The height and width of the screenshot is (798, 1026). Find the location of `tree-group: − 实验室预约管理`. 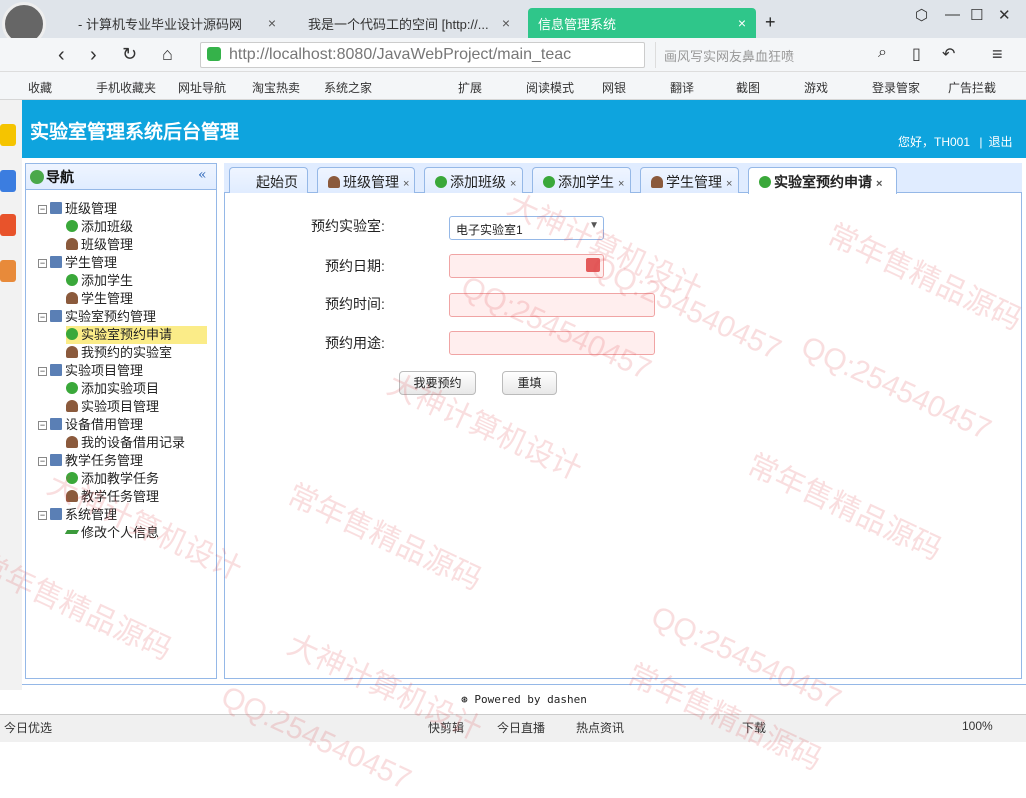

tree-group: − 实验室预约管理 is located at coordinates (97, 317).